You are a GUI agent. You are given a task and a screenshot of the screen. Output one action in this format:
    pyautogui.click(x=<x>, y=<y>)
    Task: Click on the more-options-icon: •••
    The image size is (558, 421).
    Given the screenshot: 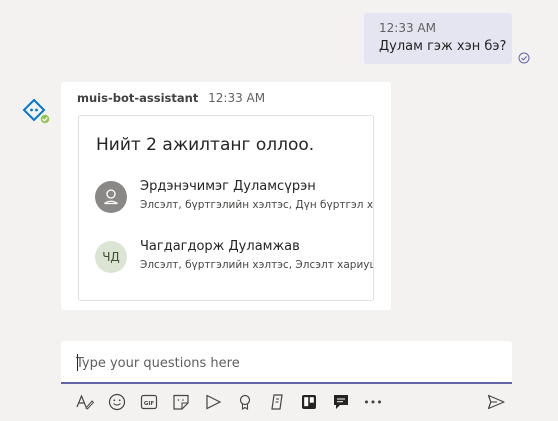 What is the action you would take?
    pyautogui.click(x=373, y=402)
    